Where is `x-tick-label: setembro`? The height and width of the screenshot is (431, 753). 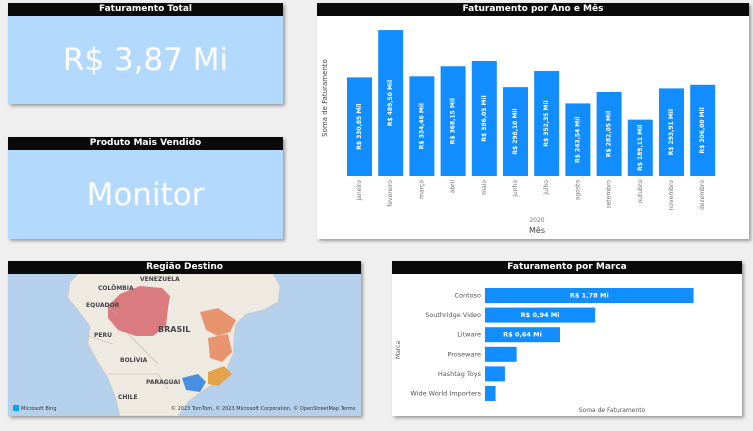 x-tick-label: setembro is located at coordinates (609, 194).